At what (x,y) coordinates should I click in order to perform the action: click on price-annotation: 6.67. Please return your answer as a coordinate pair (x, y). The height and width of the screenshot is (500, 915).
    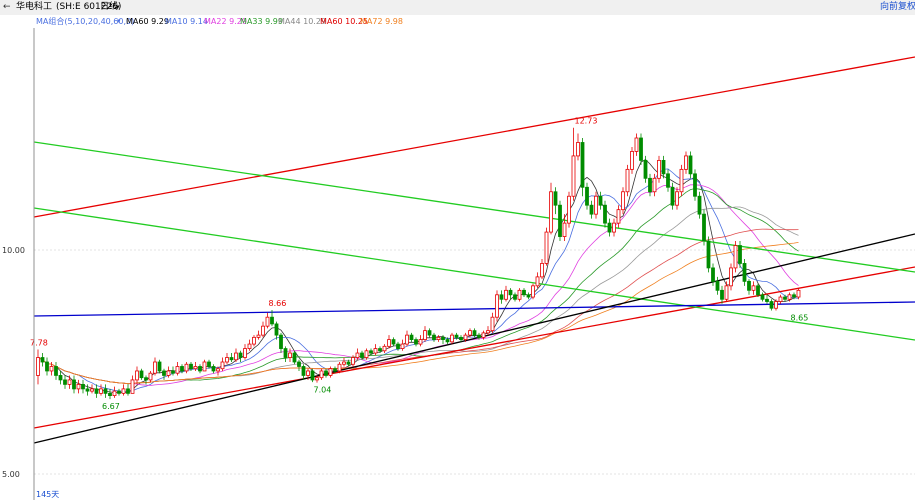
    Looking at the image, I should click on (111, 406).